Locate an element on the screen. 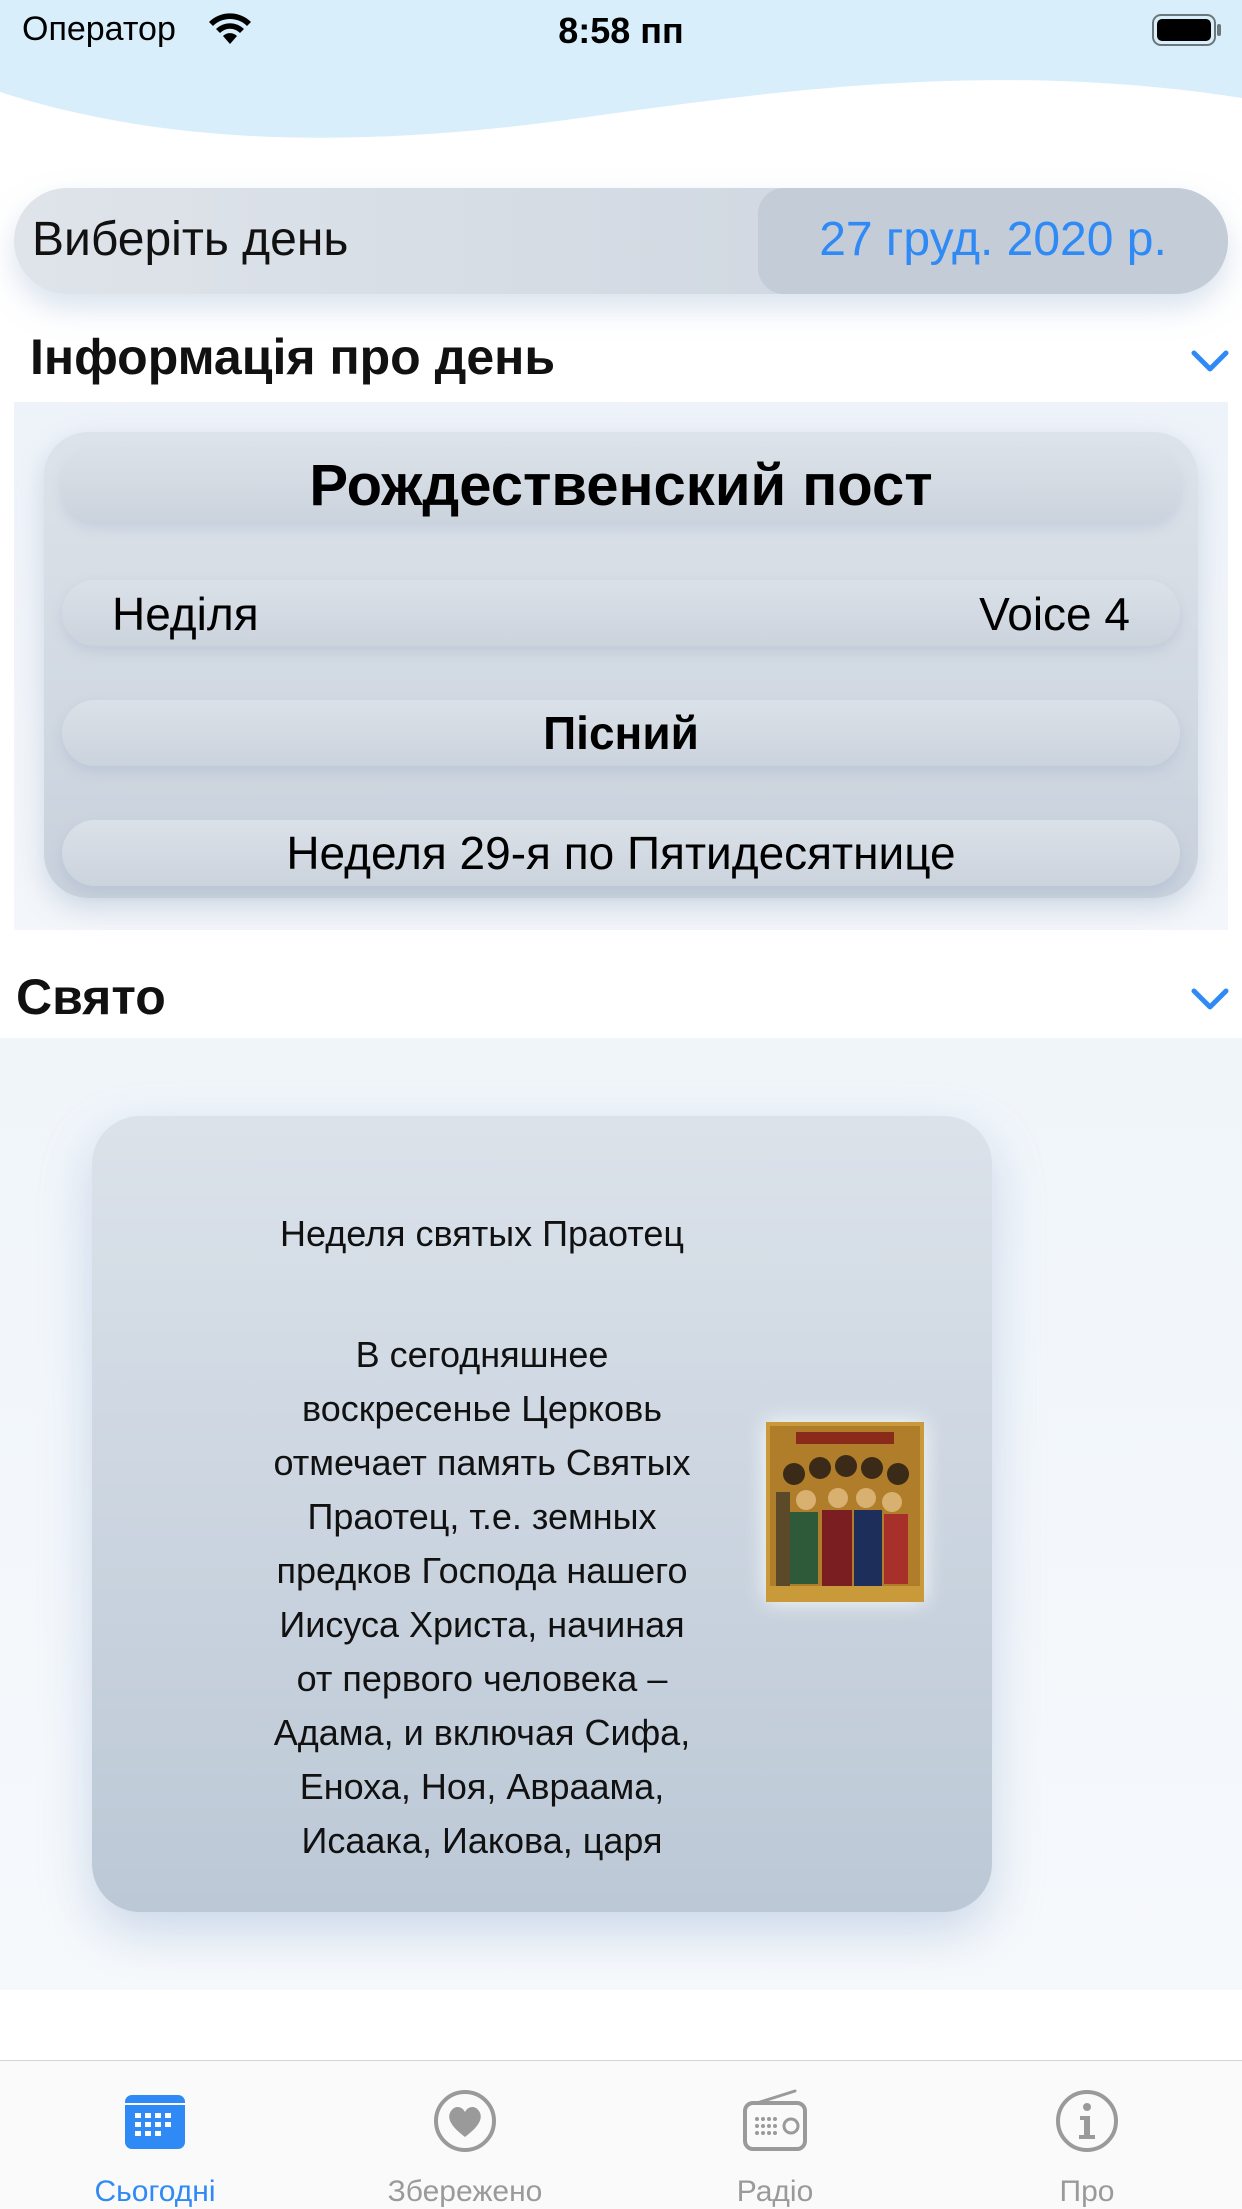 Image resolution: width=1242 pixels, height=2209 pixels. tab-about: Про is located at coordinates (1087, 2135).